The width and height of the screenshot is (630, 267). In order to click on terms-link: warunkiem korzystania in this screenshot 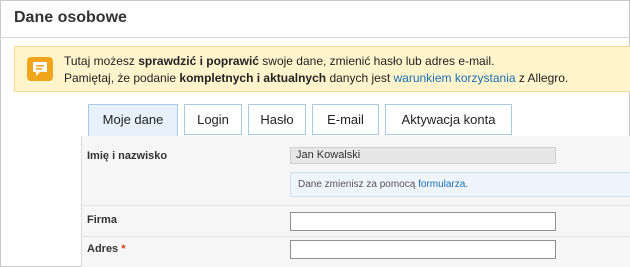, I will do `click(455, 78)`.